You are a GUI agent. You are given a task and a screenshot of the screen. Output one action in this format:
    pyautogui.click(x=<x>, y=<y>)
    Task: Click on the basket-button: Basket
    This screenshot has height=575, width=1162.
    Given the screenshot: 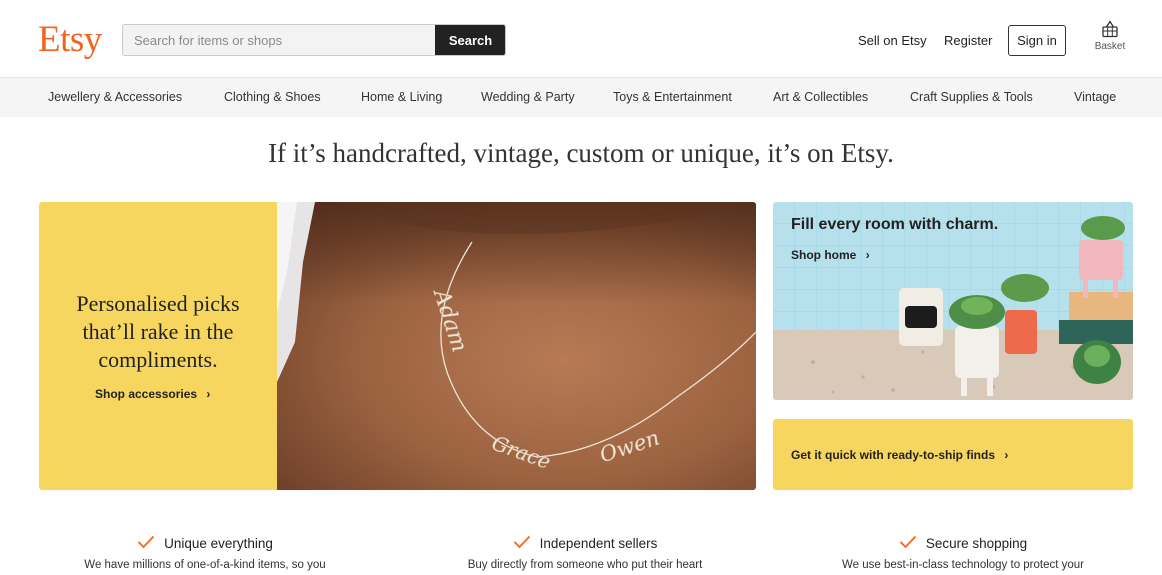 What is the action you would take?
    pyautogui.click(x=1110, y=42)
    